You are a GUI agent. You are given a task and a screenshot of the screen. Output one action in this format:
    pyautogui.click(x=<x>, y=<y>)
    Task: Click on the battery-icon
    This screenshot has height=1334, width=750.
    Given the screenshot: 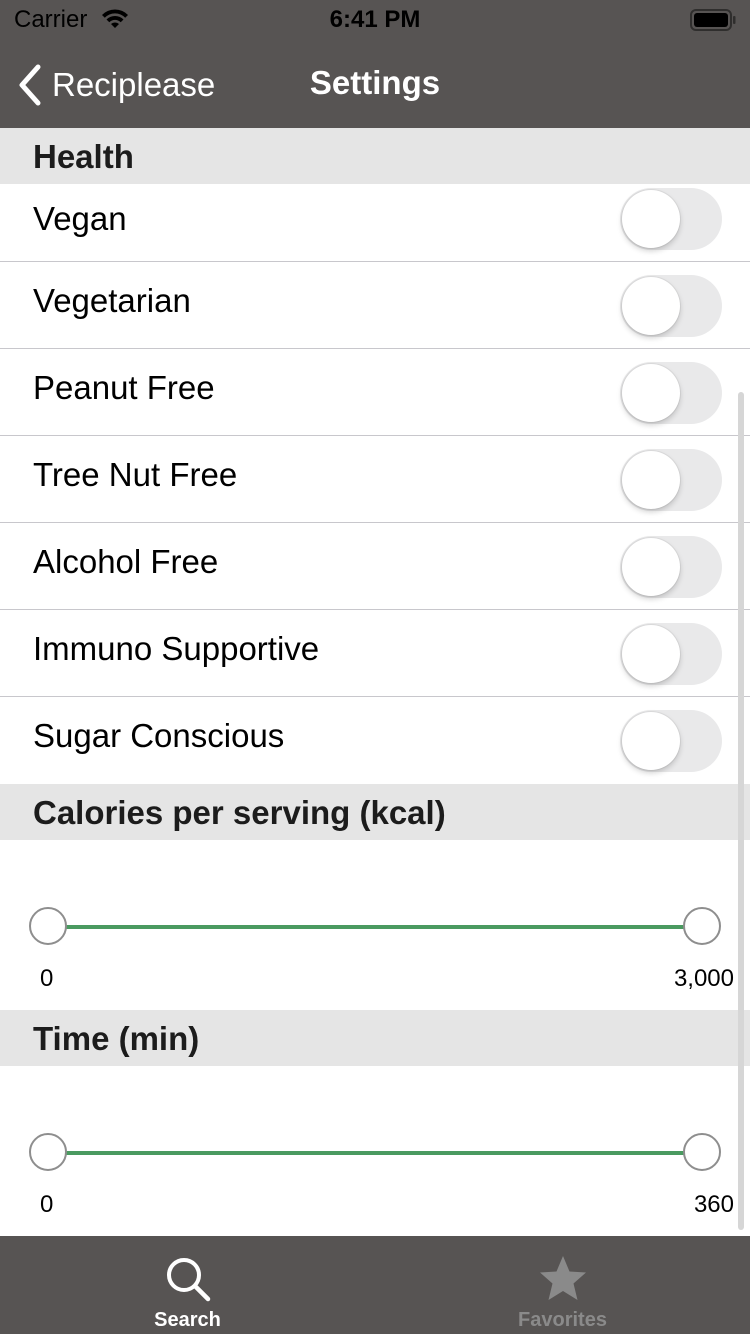 What is the action you would take?
    pyautogui.click(x=713, y=20)
    